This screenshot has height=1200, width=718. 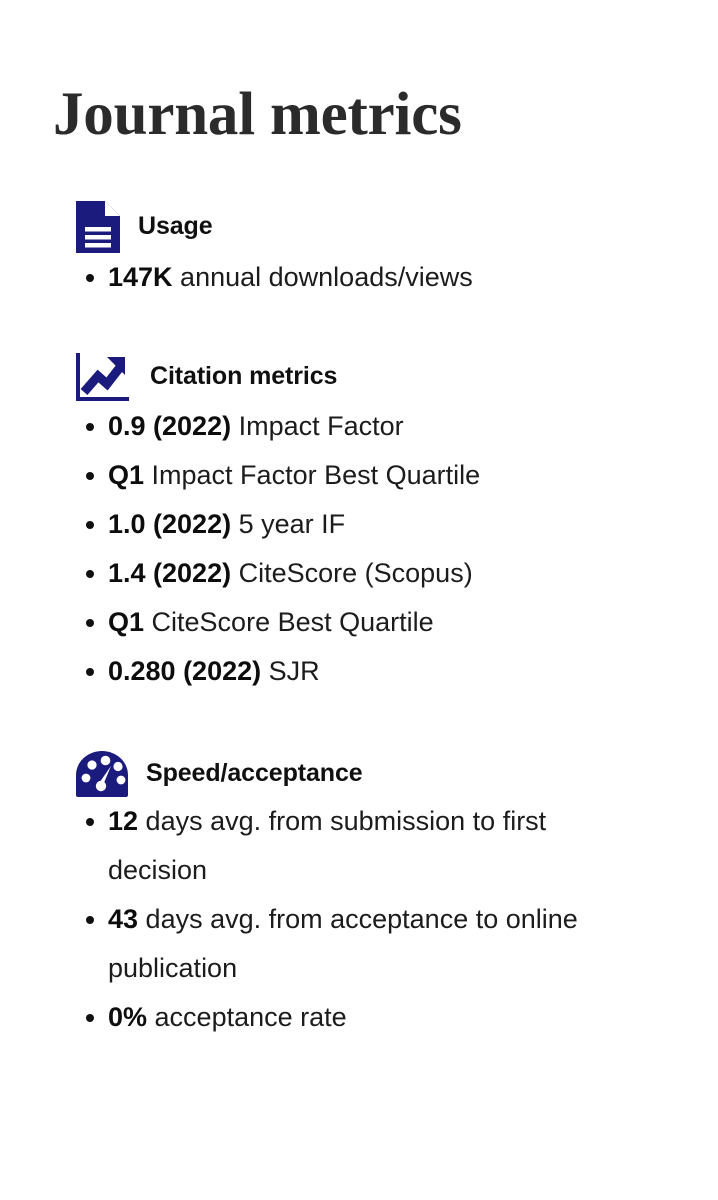 What do you see at coordinates (254, 773) in the screenshot?
I see `section-title-speed-acceptance: Speed/acceptance` at bounding box center [254, 773].